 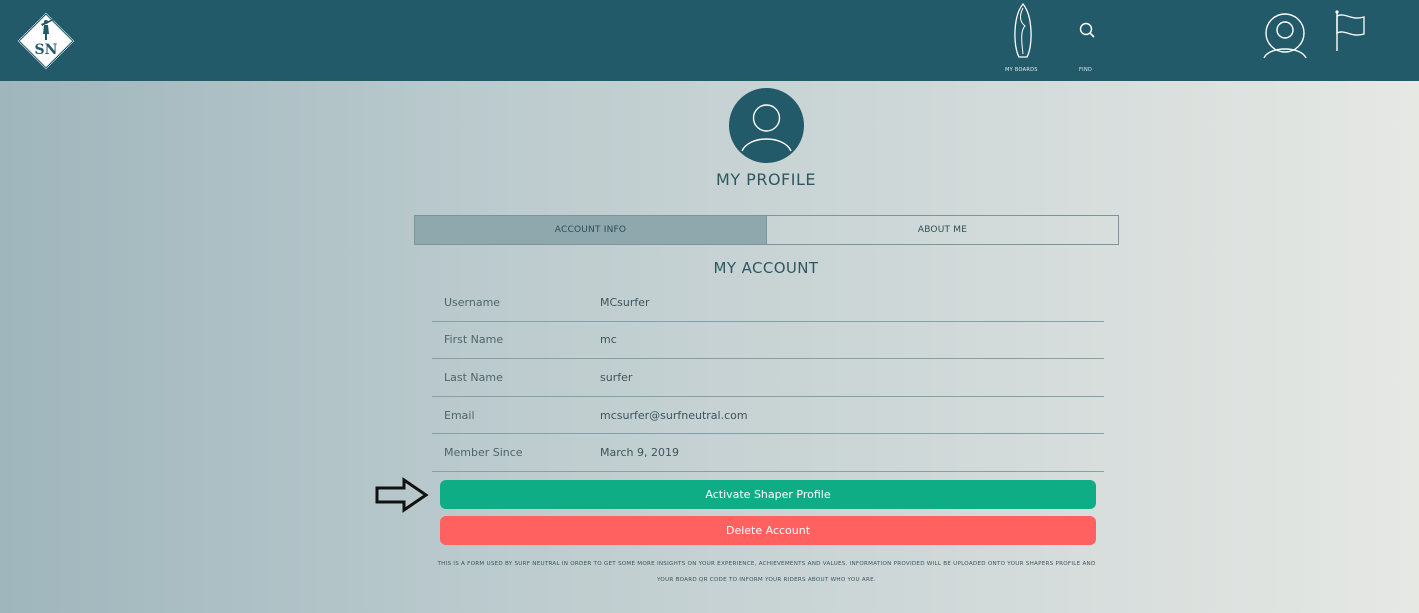 I want to click on account-row-last-name: Last Name surfer, so click(x=768, y=378).